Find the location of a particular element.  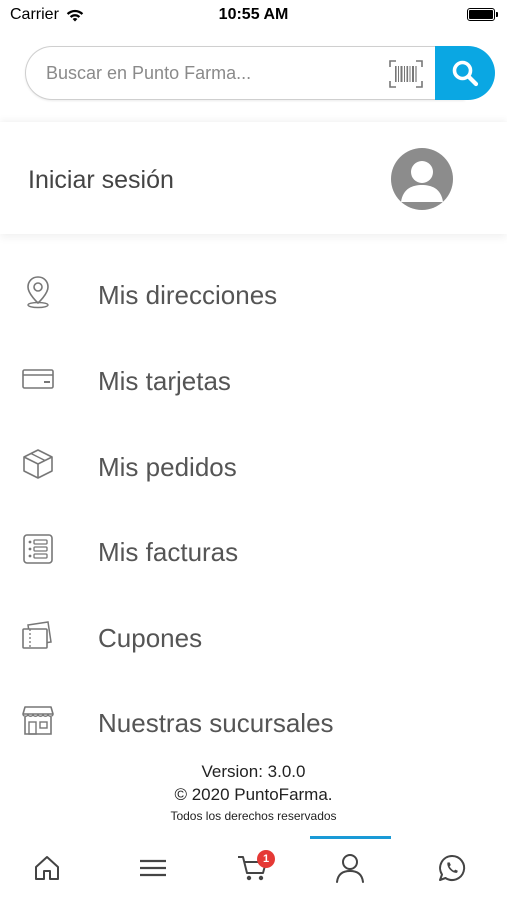

status-bar: Carrier 10:55 AM is located at coordinates (253, 16).